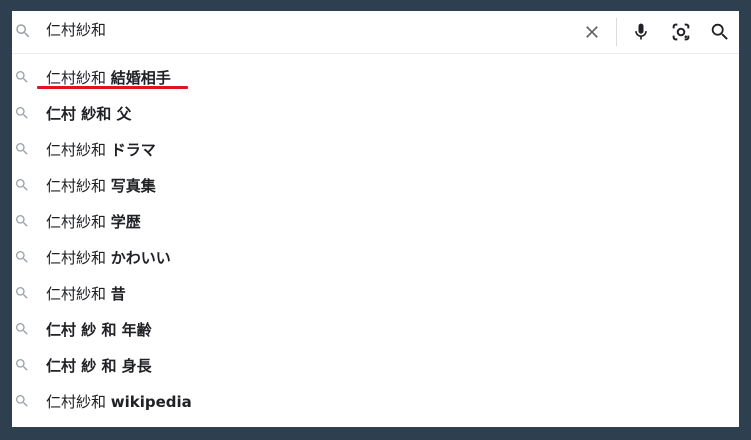  I want to click on suggestion-text: 仁村 紗和 父, so click(88, 114).